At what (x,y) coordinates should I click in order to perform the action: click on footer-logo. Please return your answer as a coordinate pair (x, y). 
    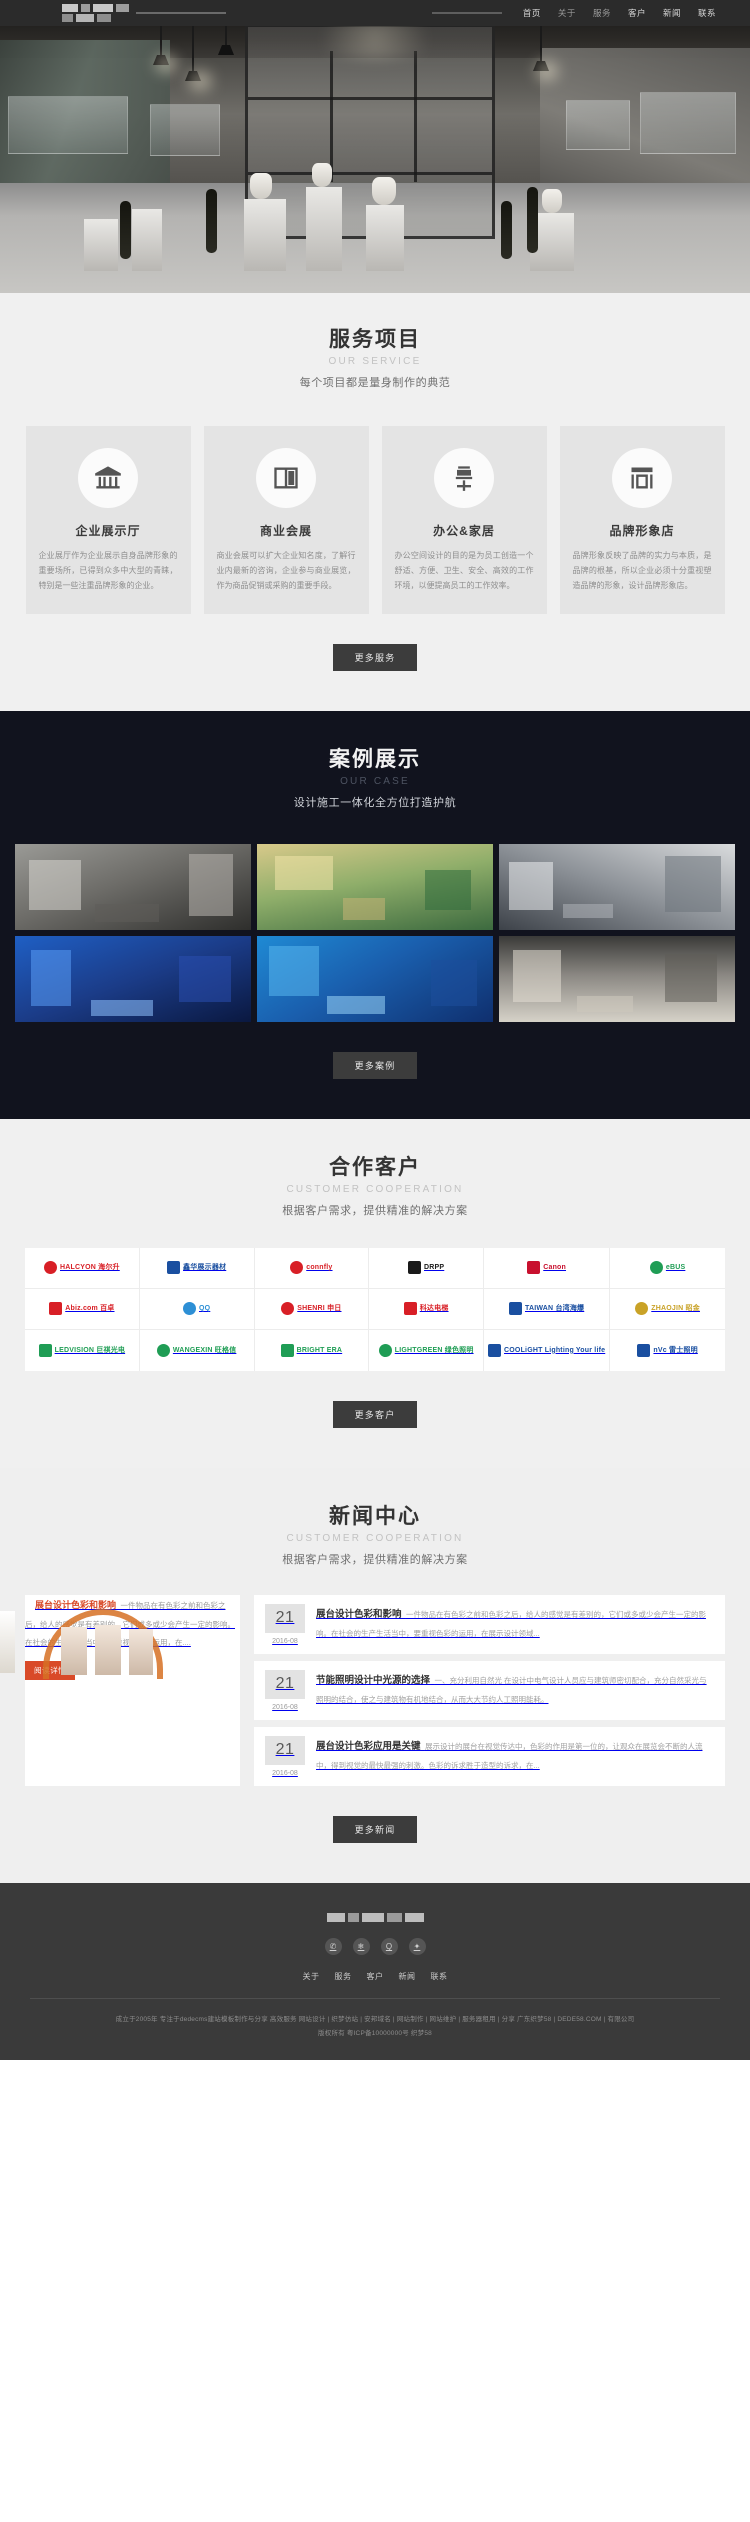
    Looking at the image, I should click on (375, 1918).